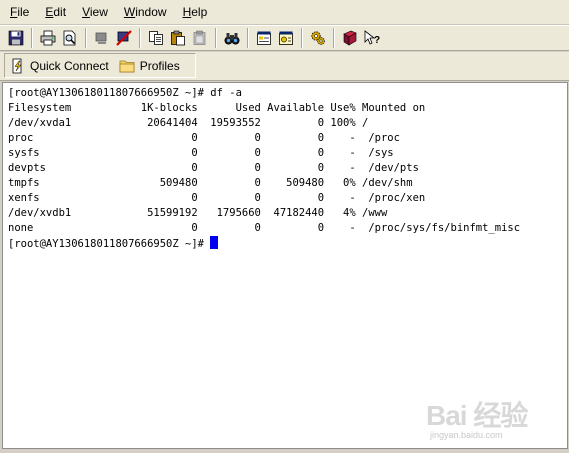 The image size is (569, 453). I want to click on print-preview-button, so click(70, 38).